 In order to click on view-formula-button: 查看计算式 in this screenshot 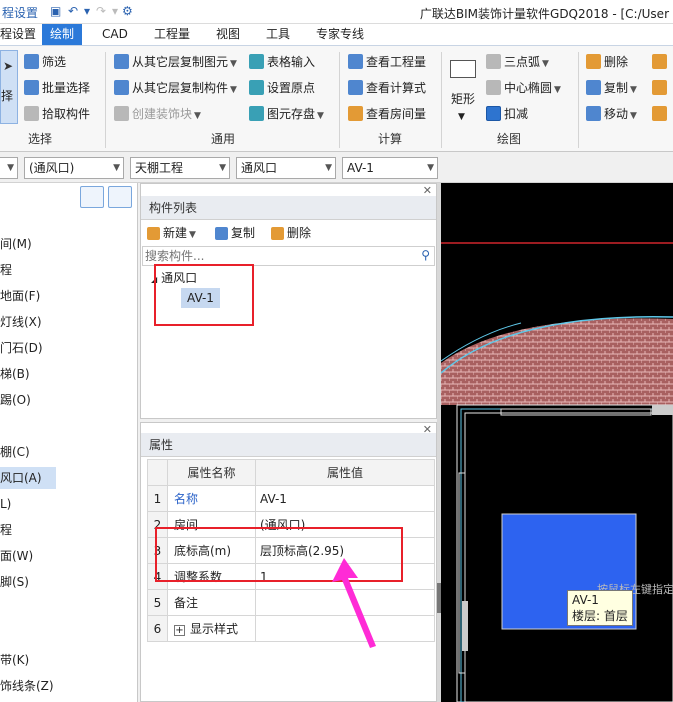, I will do `click(387, 88)`.